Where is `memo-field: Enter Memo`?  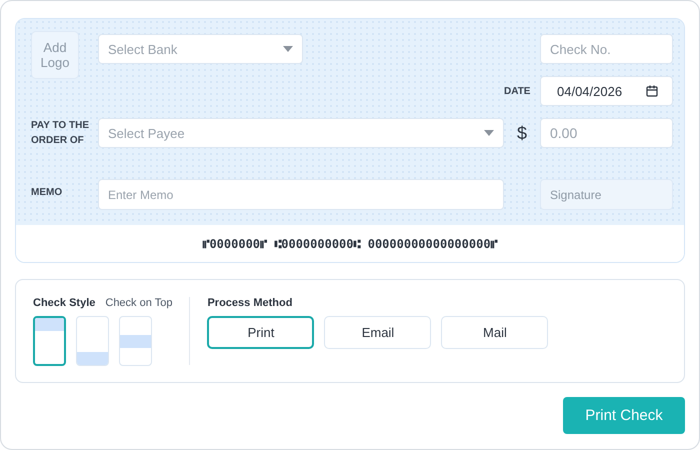
memo-field: Enter Memo is located at coordinates (301, 194).